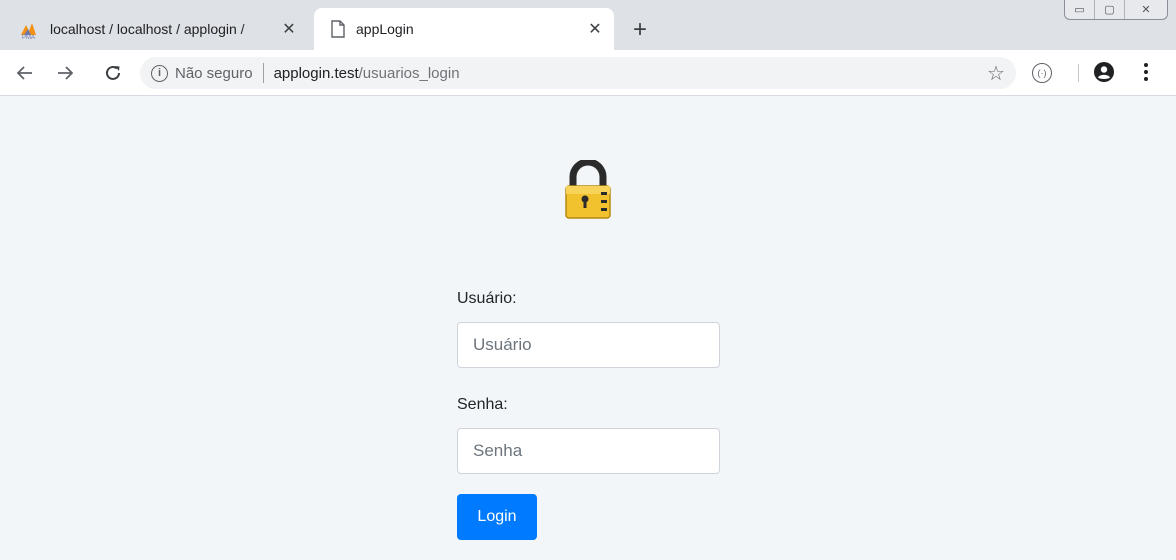 The width and height of the screenshot is (1176, 560). What do you see at coordinates (409, 73) in the screenshot?
I see `url-path: /usuarios_login` at bounding box center [409, 73].